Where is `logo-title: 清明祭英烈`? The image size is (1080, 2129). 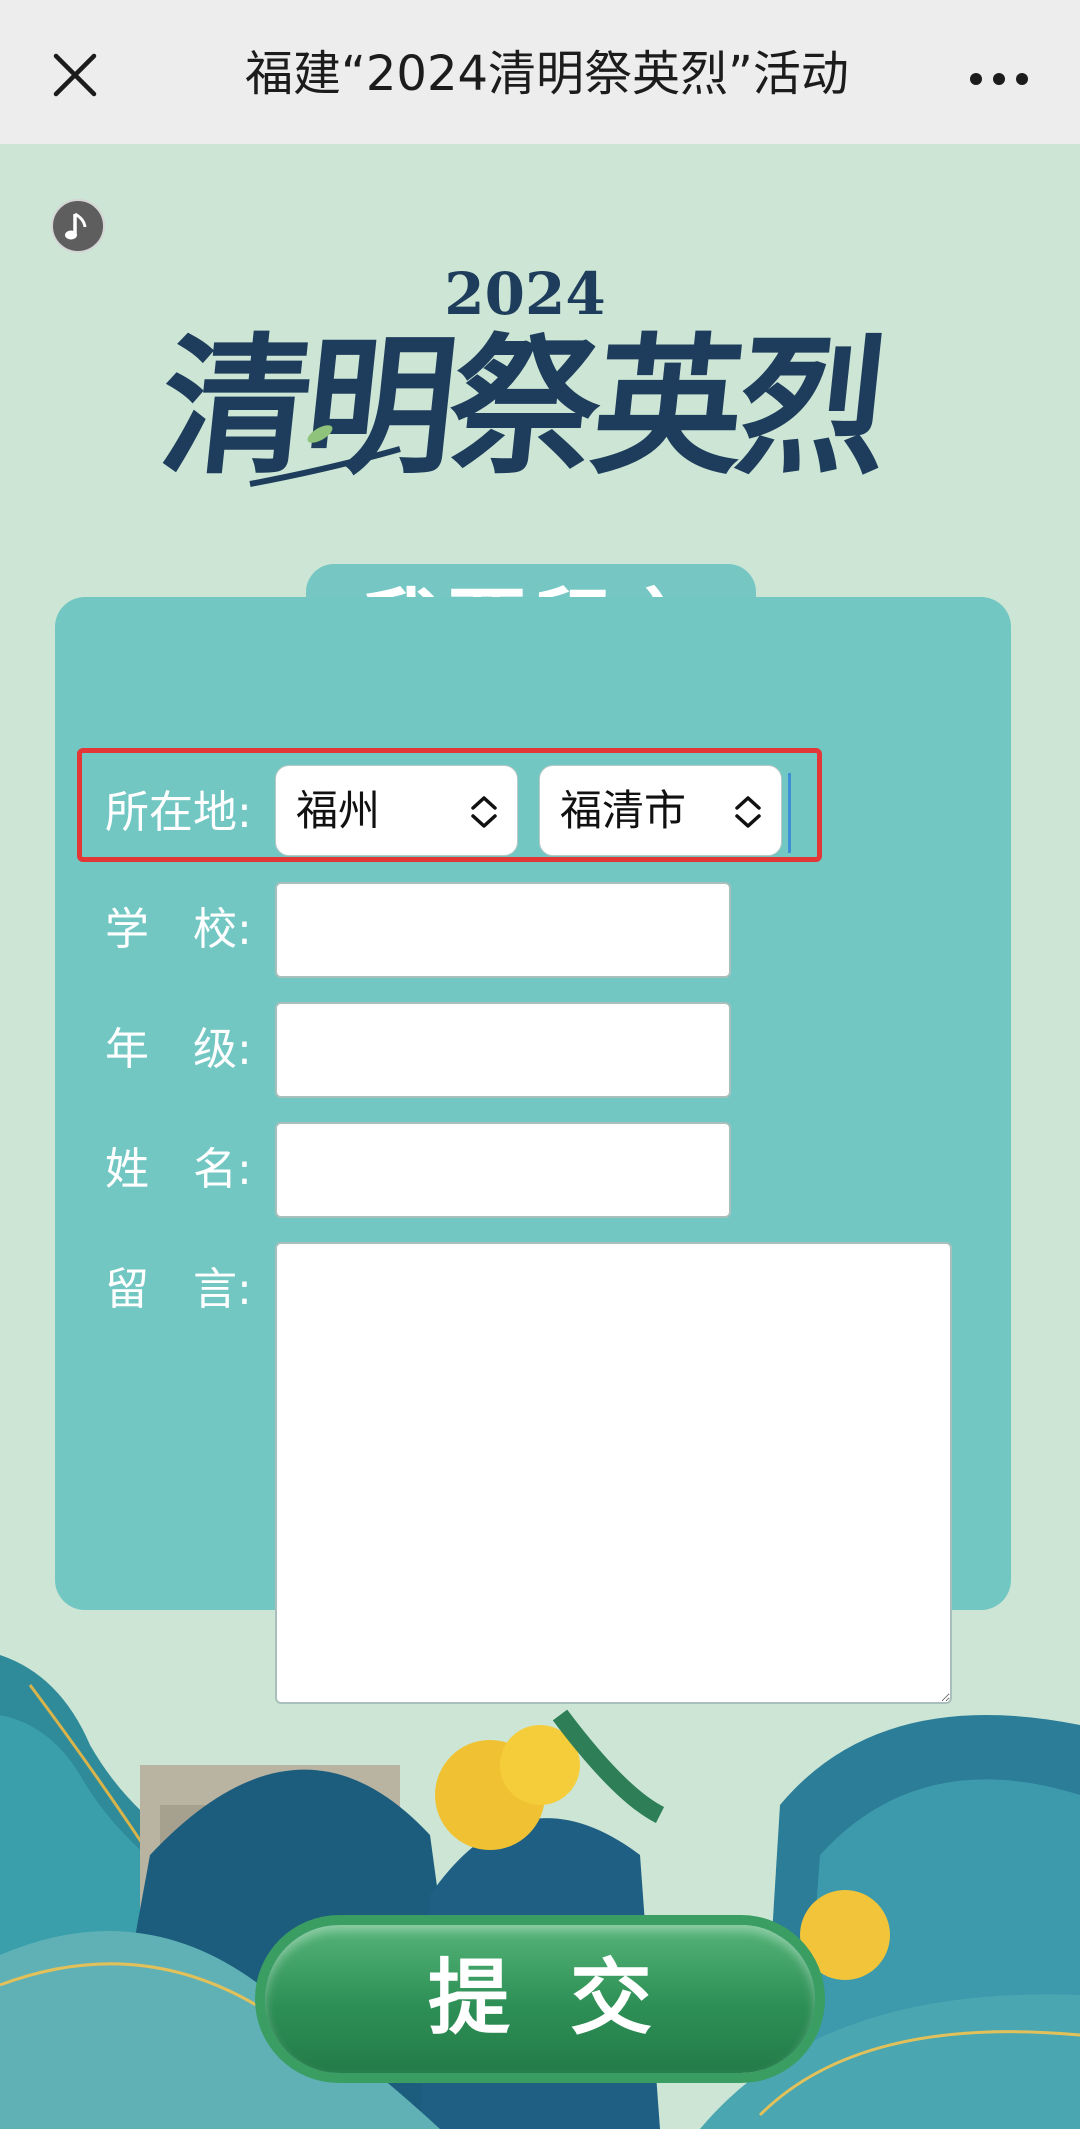
logo-title: 清明祭英烈 is located at coordinates (524, 407).